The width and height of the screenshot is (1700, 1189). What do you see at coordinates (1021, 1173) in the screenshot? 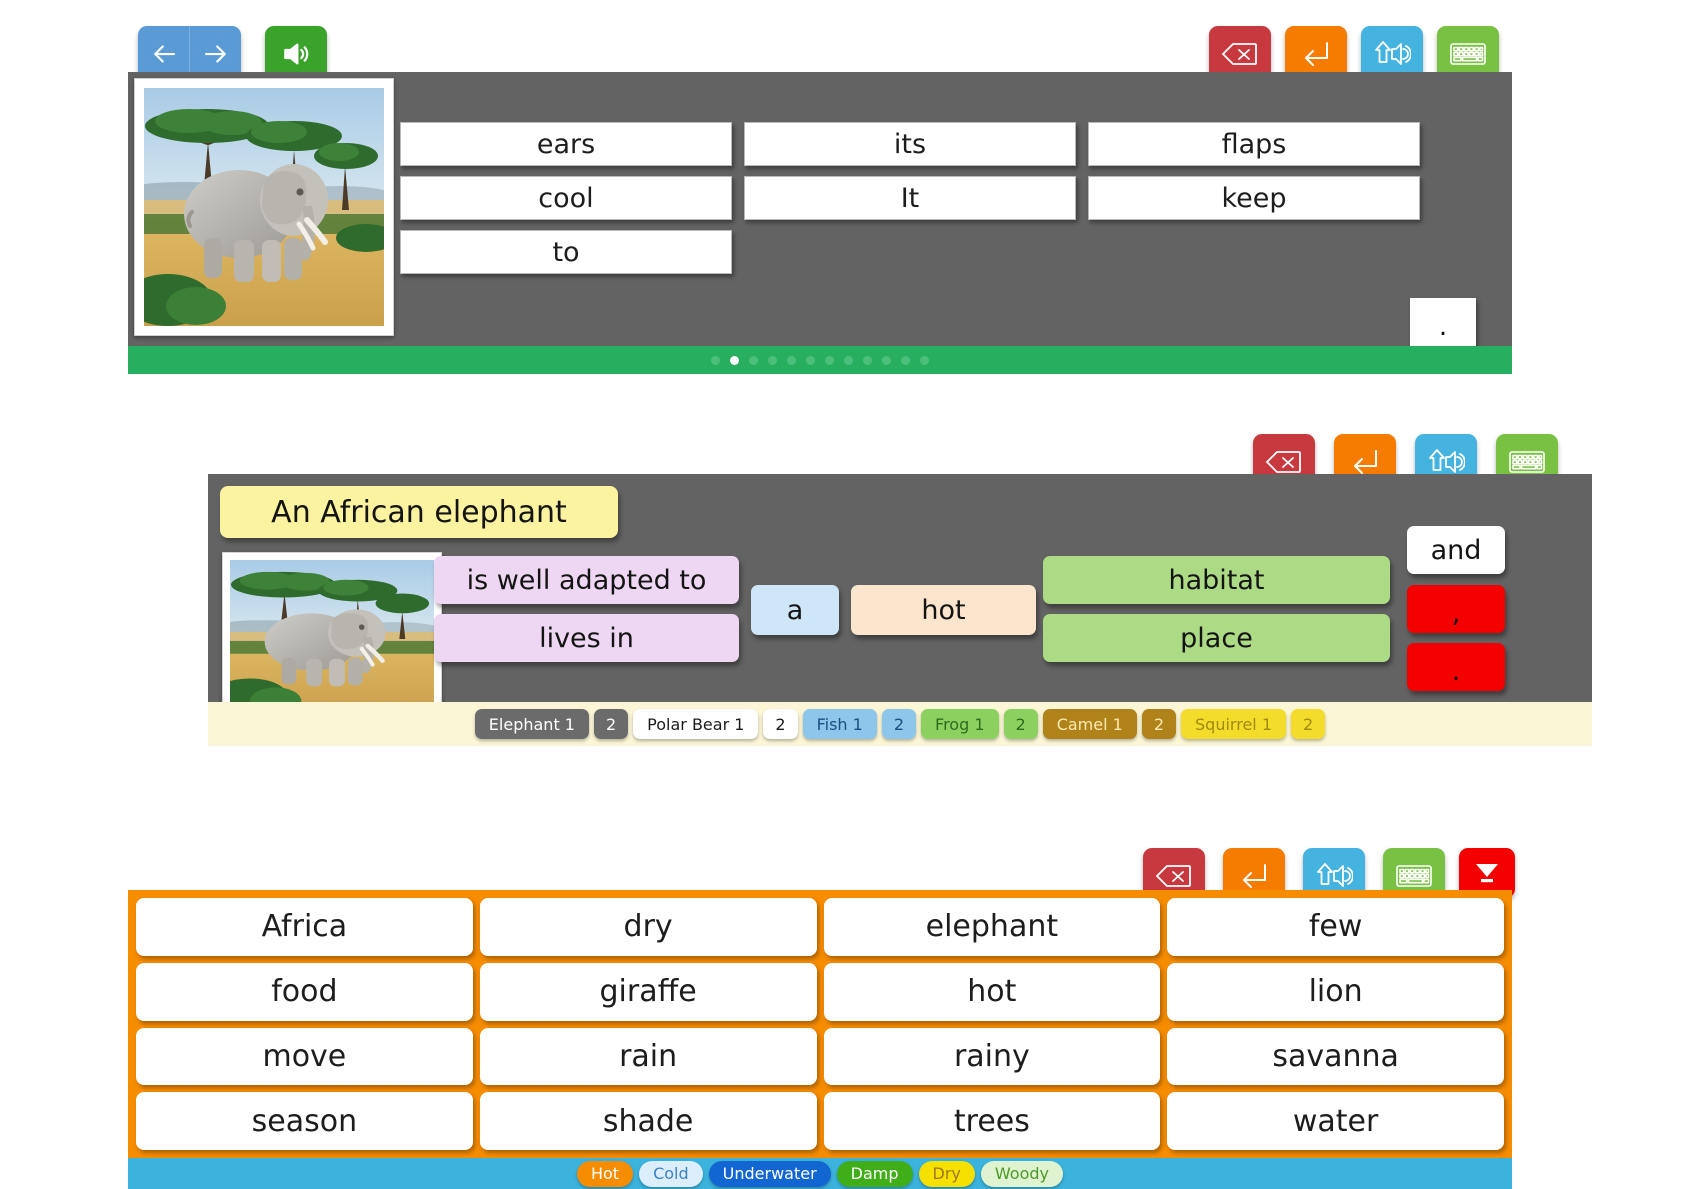
I see `habitat-chip: Woody` at bounding box center [1021, 1173].